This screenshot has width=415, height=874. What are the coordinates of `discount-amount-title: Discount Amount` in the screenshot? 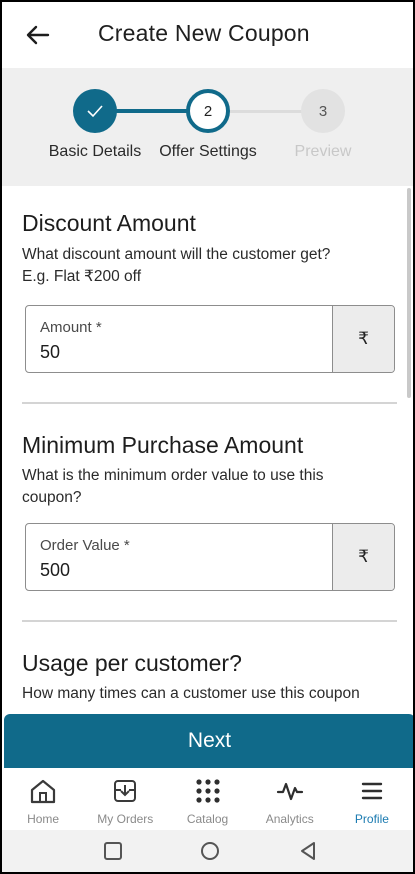 It's located at (109, 223).